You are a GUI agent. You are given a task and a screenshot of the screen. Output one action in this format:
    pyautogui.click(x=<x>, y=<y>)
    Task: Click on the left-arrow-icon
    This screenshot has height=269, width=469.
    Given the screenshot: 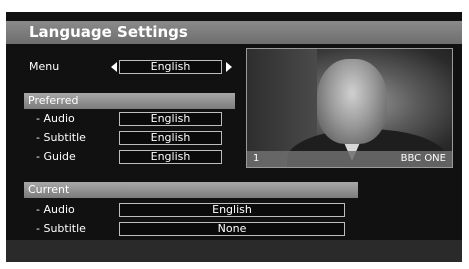 What is the action you would take?
    pyautogui.click(x=114, y=67)
    